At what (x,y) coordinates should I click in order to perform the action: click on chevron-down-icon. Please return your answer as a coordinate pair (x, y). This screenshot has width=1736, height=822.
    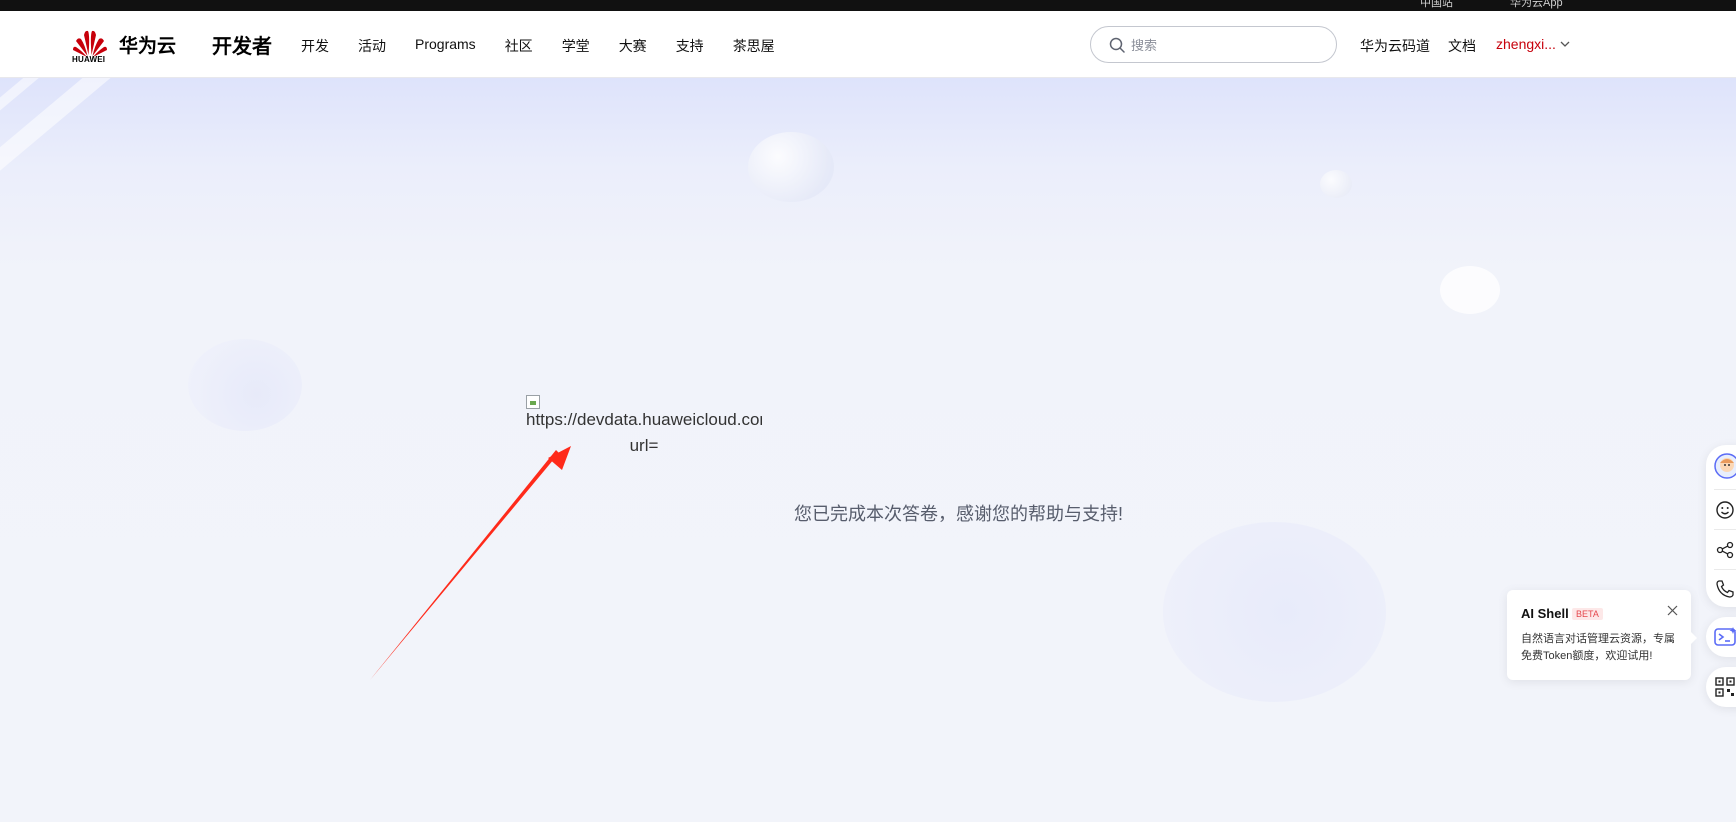
    Looking at the image, I should click on (1565, 44).